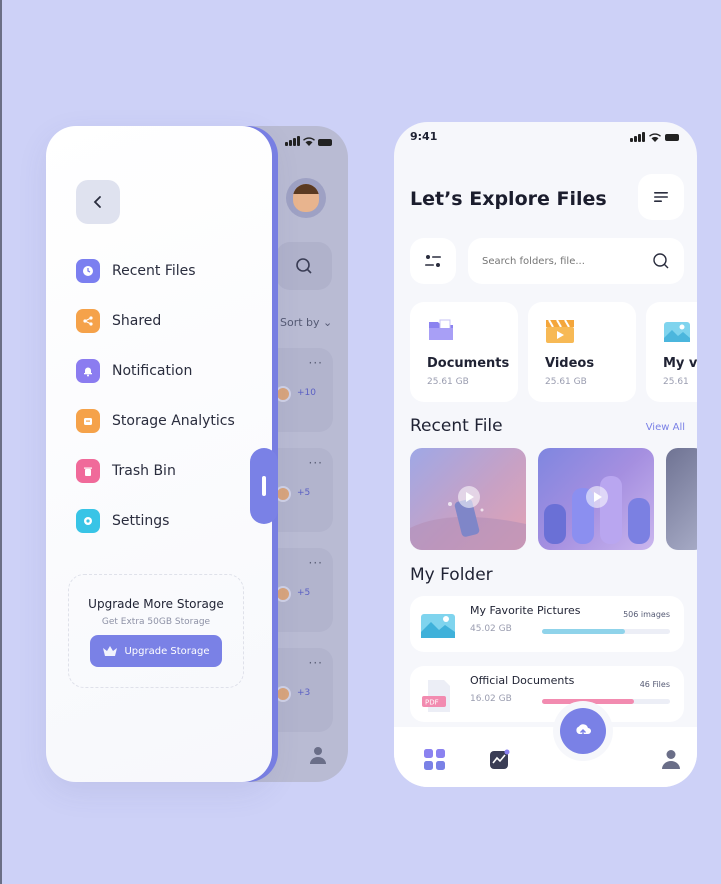  What do you see at coordinates (432, 703) in the screenshot?
I see `svg-text: PDF` at bounding box center [432, 703].